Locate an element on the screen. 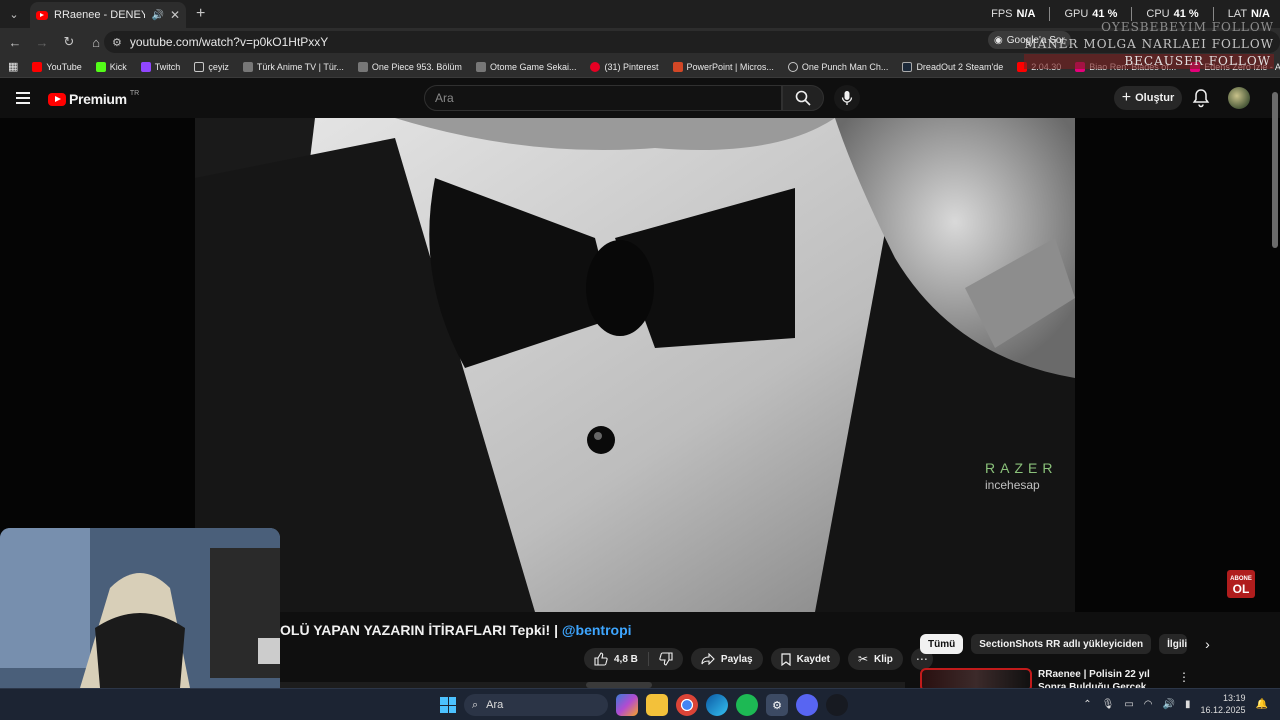  bookmark-kick: Kick is located at coordinates (111, 66).